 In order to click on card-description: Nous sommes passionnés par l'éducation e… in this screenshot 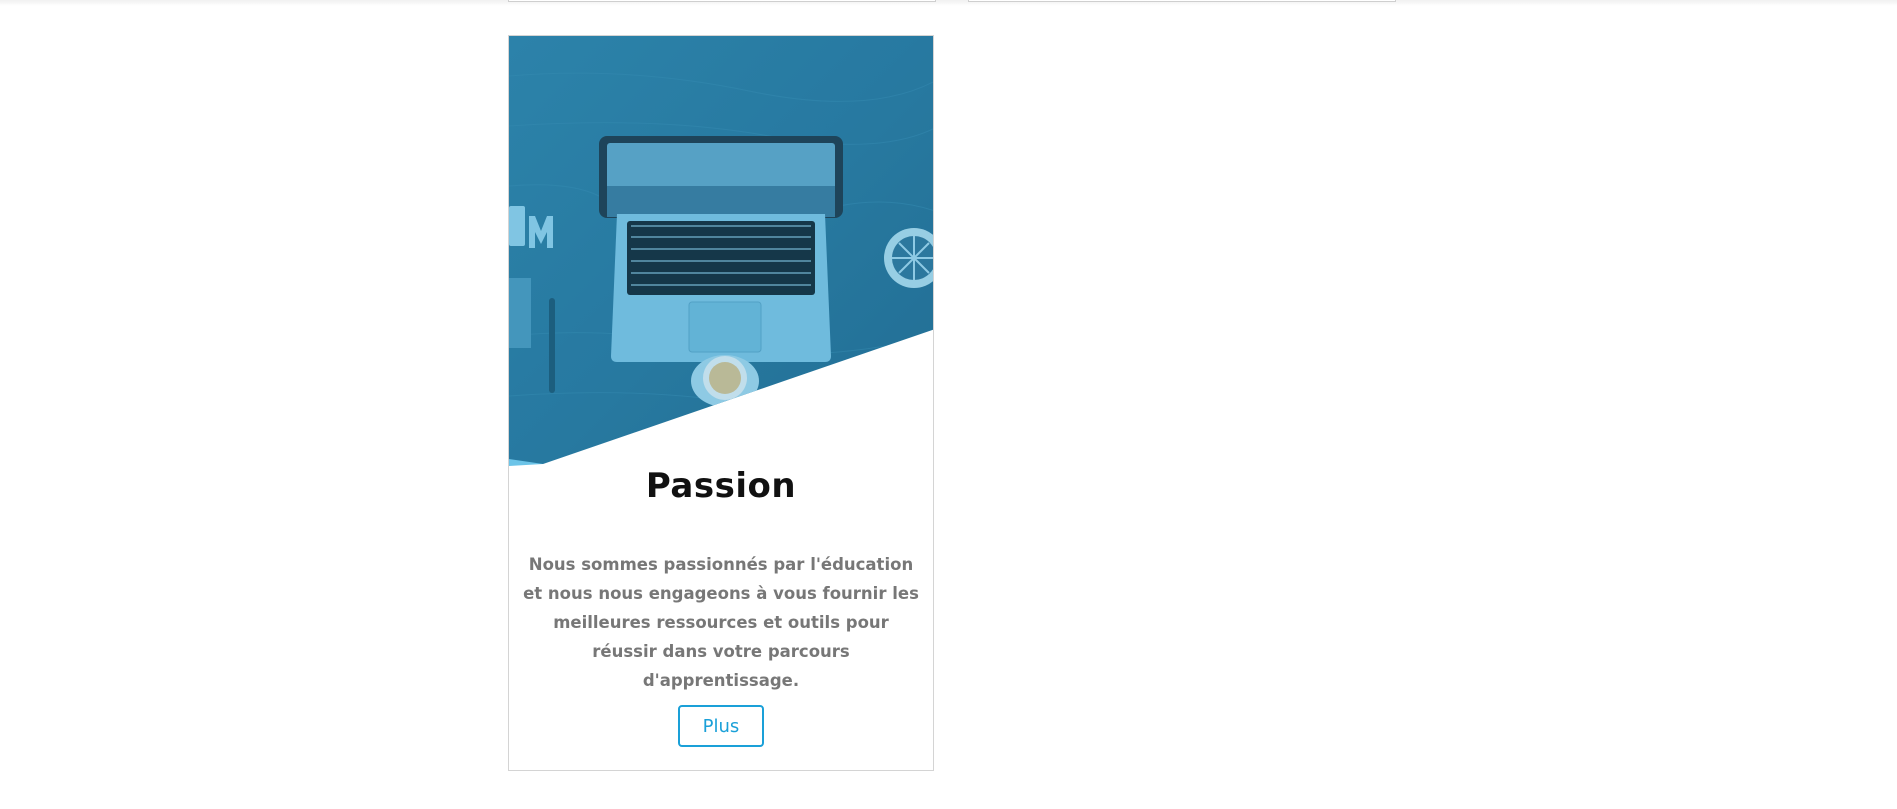, I will do `click(721, 622)`.